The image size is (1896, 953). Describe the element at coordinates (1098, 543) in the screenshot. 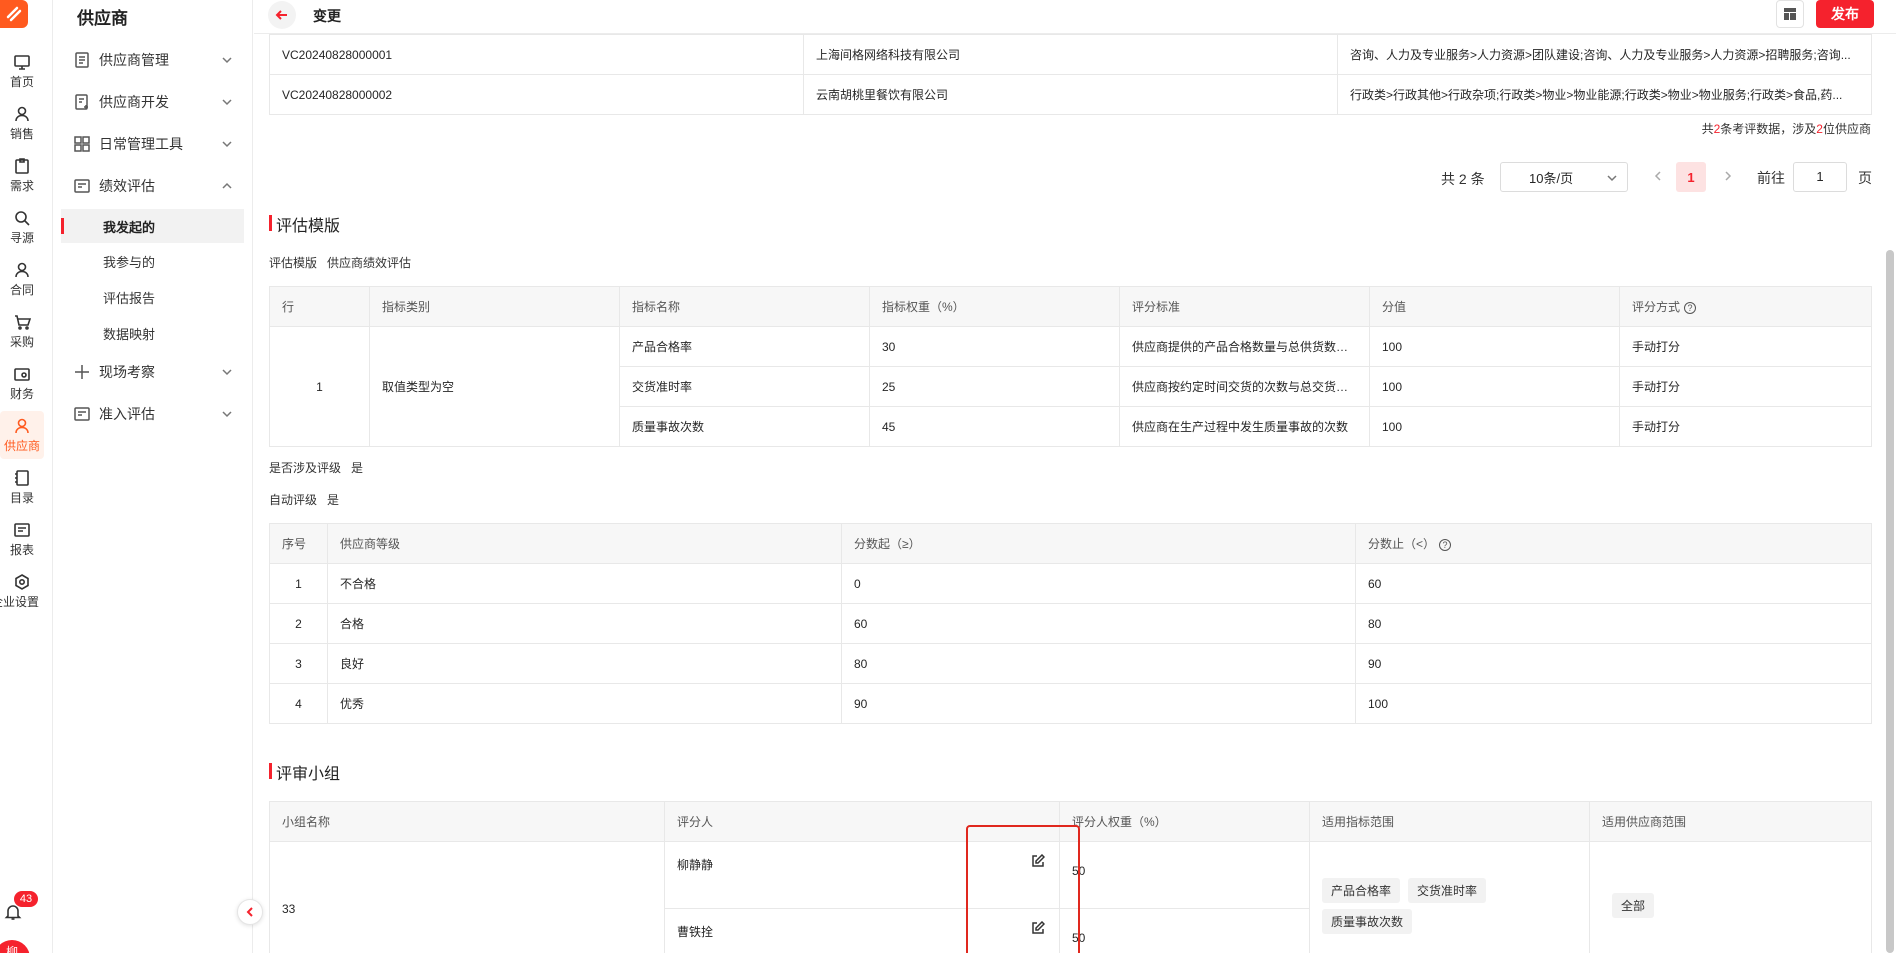

I see `column-header: 分数起（≥）` at that location.